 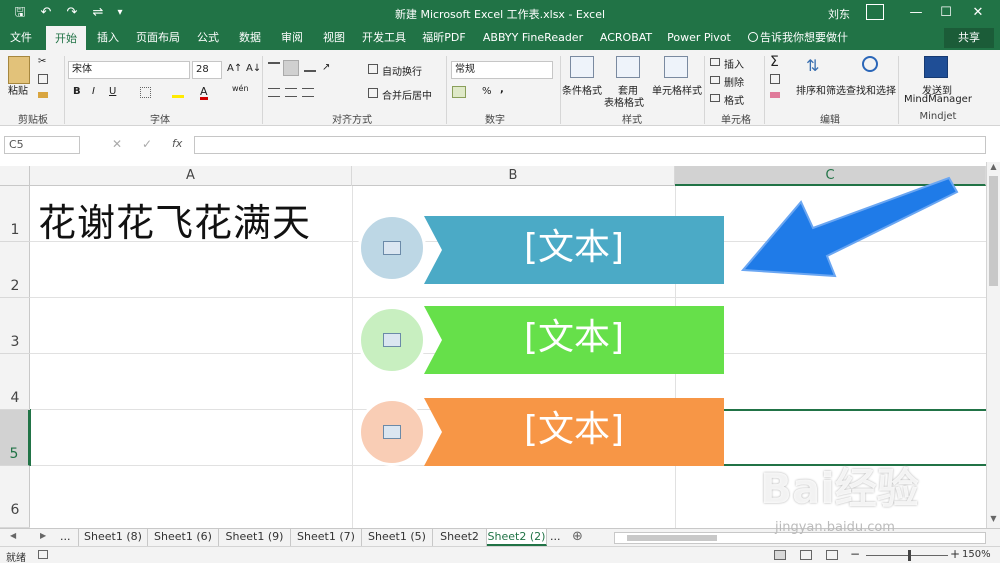 What do you see at coordinates (734, 81) in the screenshot?
I see `delete-cells-button: 删除` at bounding box center [734, 81].